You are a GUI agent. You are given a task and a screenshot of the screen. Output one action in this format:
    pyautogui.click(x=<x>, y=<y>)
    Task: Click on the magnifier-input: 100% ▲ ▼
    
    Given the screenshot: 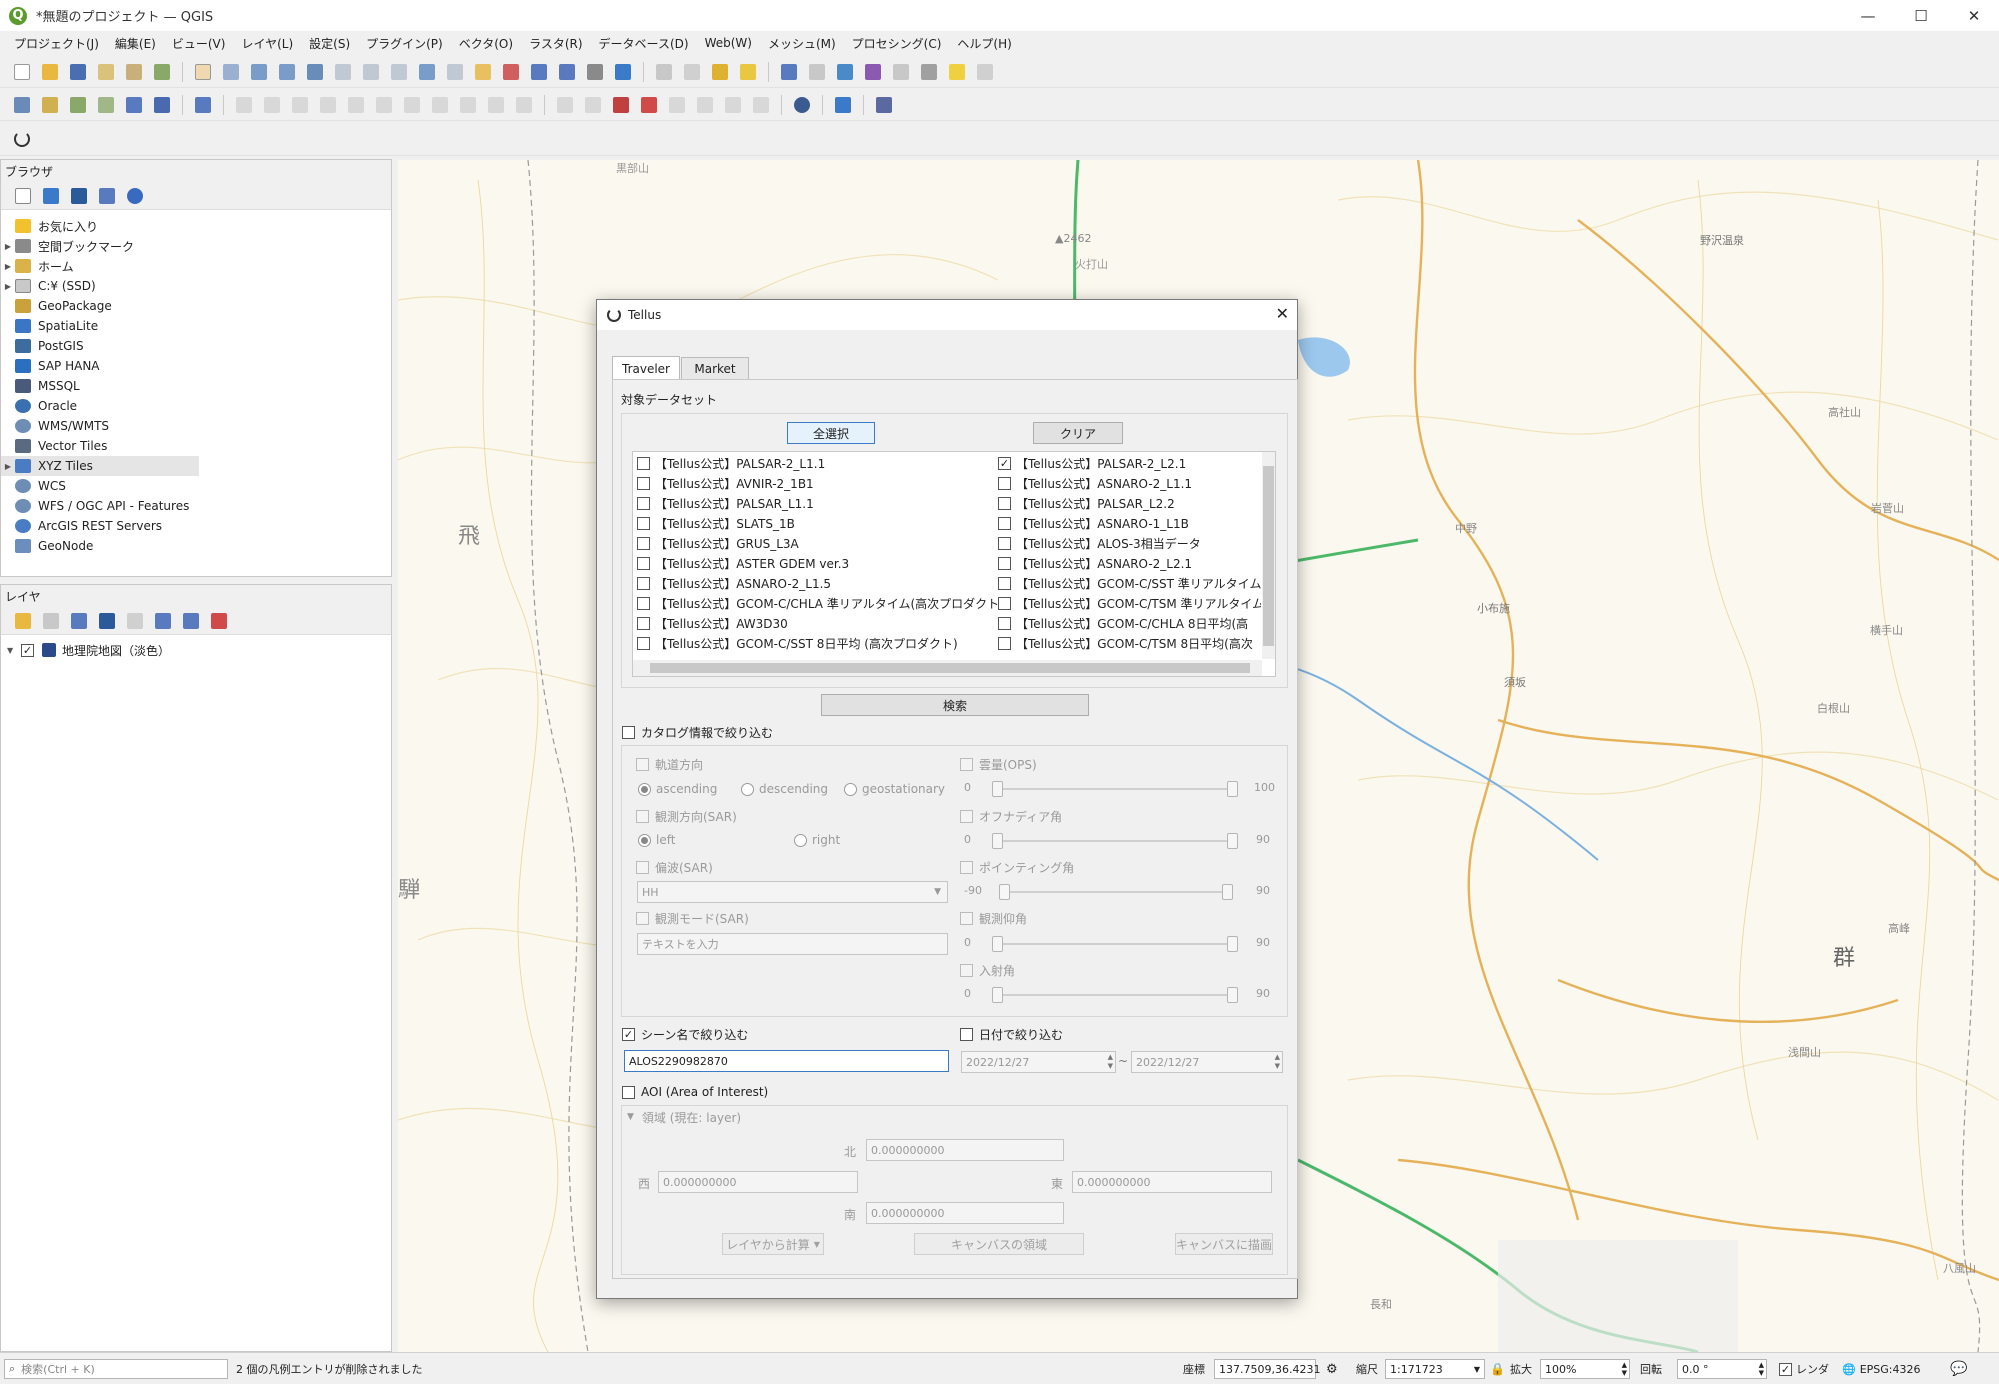 What is the action you would take?
    pyautogui.click(x=1585, y=1369)
    